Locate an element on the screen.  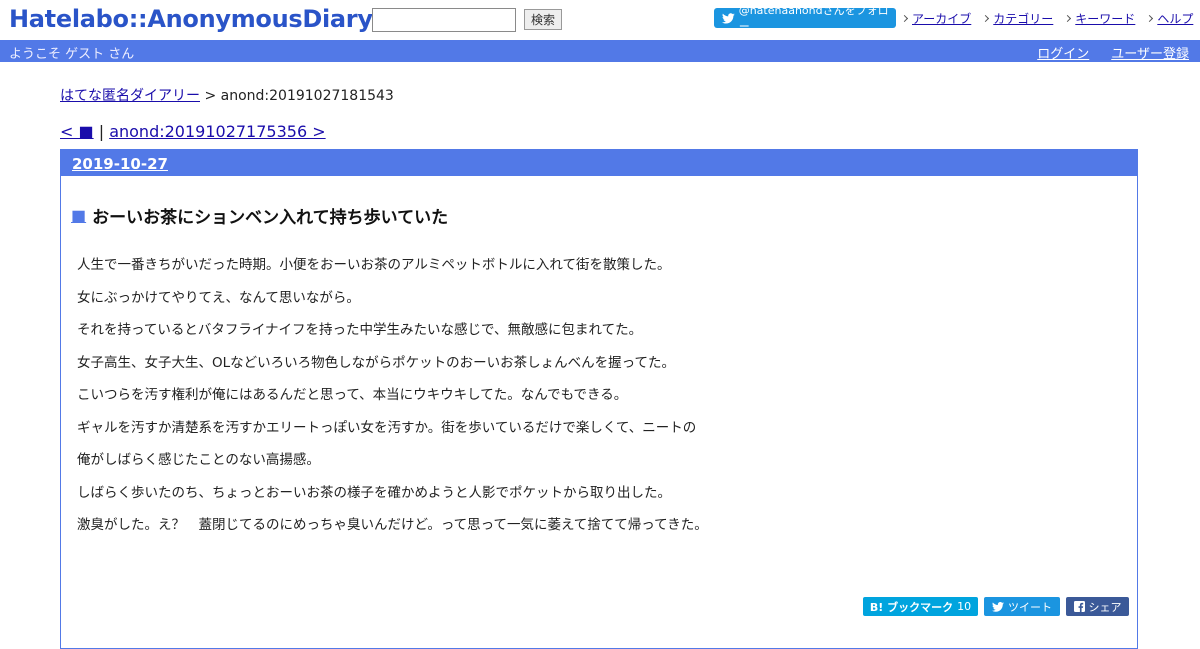
breadcrumb: はてな匿名ダイアリー > anond:20191027181543 is located at coordinates (227, 95).